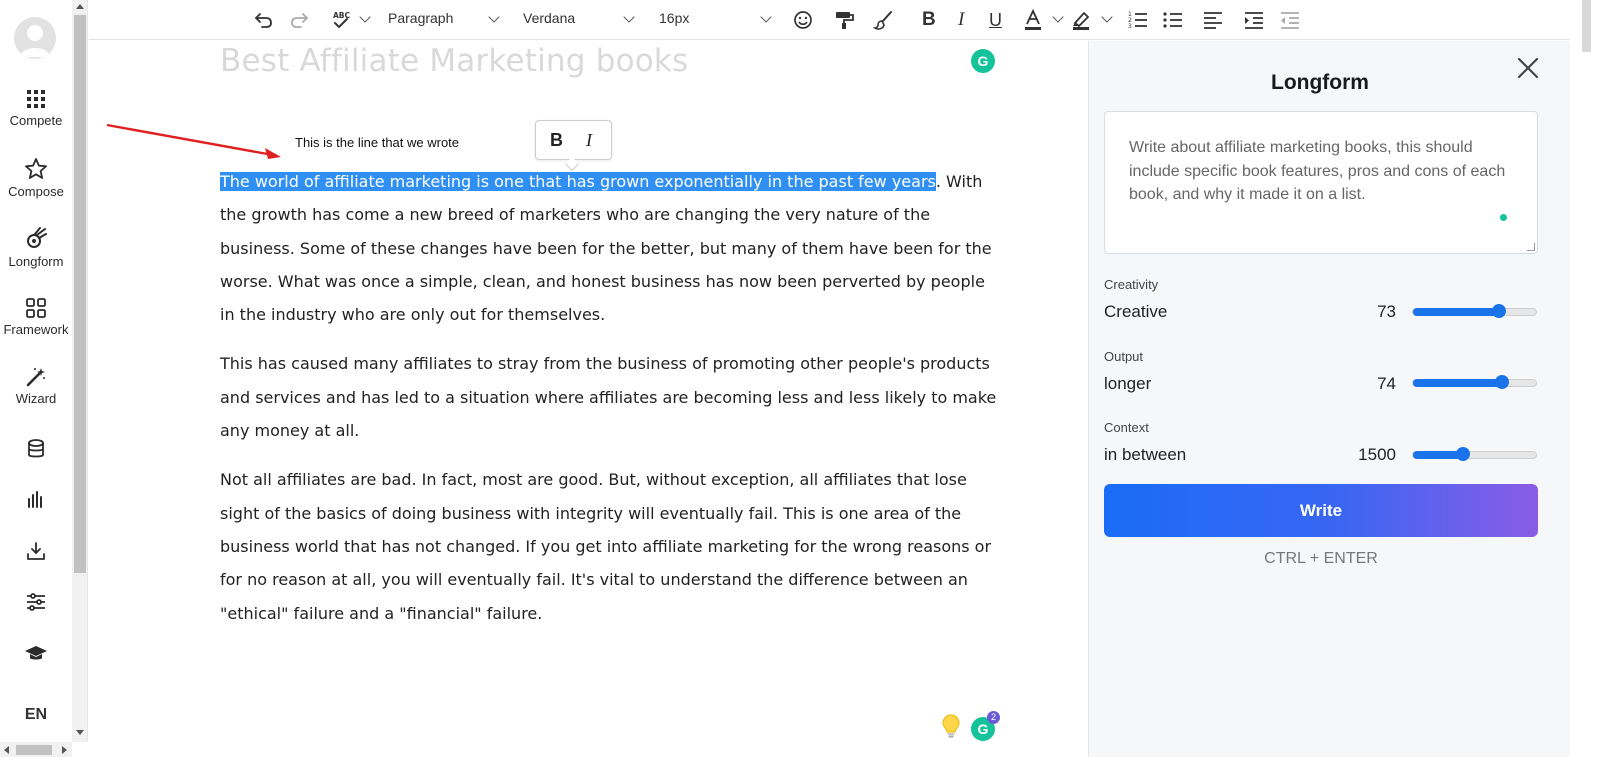 This screenshot has width=1599, height=757. I want to click on redo-button, so click(299, 20).